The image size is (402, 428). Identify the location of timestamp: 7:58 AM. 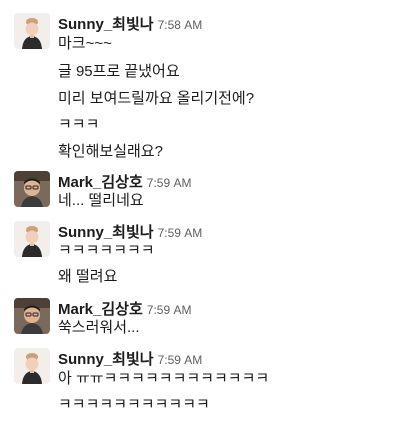
(180, 25).